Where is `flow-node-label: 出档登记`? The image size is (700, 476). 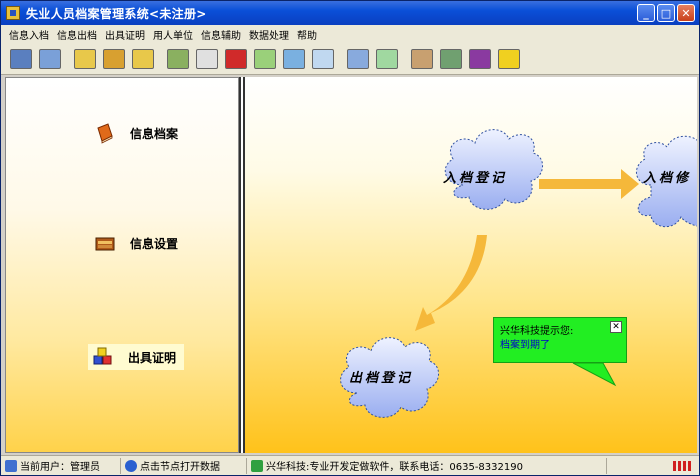
flow-node-label: 出档登记 is located at coordinates (381, 378).